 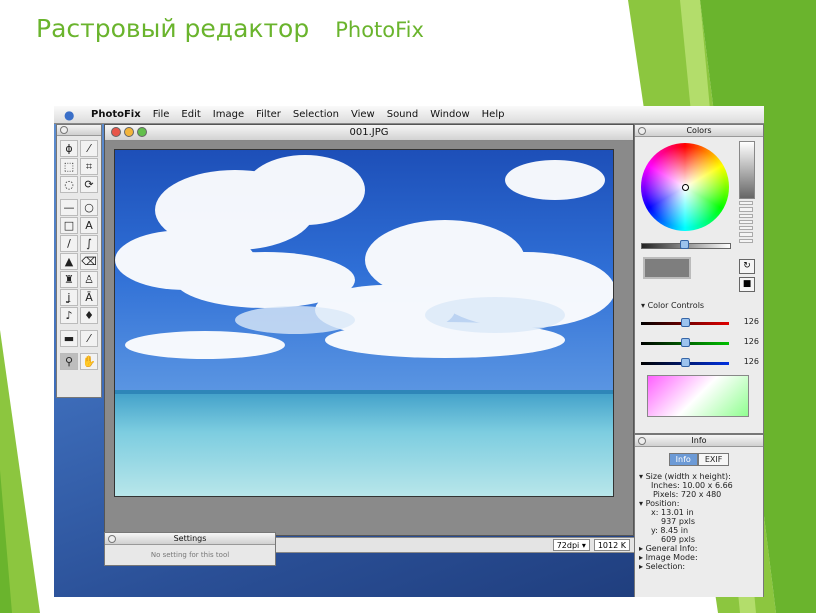 I want to click on smudge-icon: ʝ, so click(x=69, y=297).